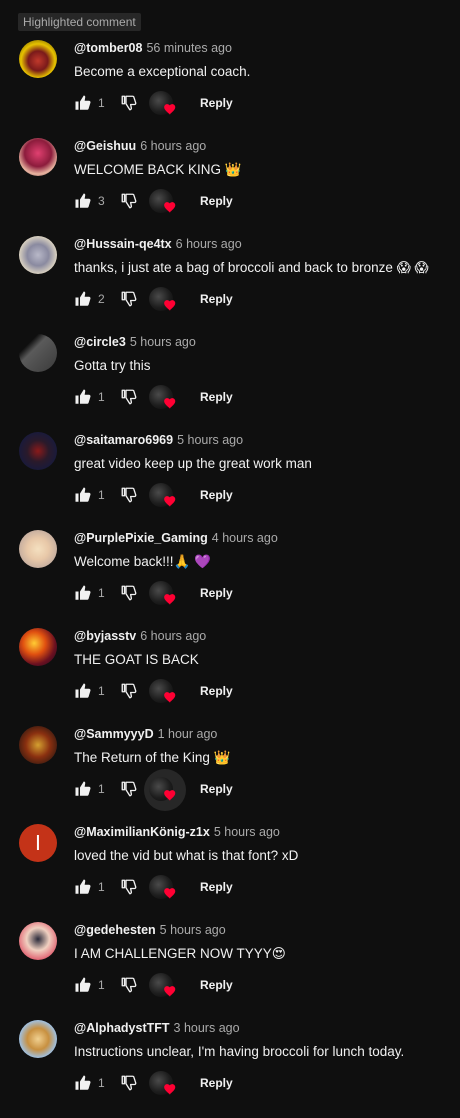  I want to click on avatar-letter: I, so click(38, 843).